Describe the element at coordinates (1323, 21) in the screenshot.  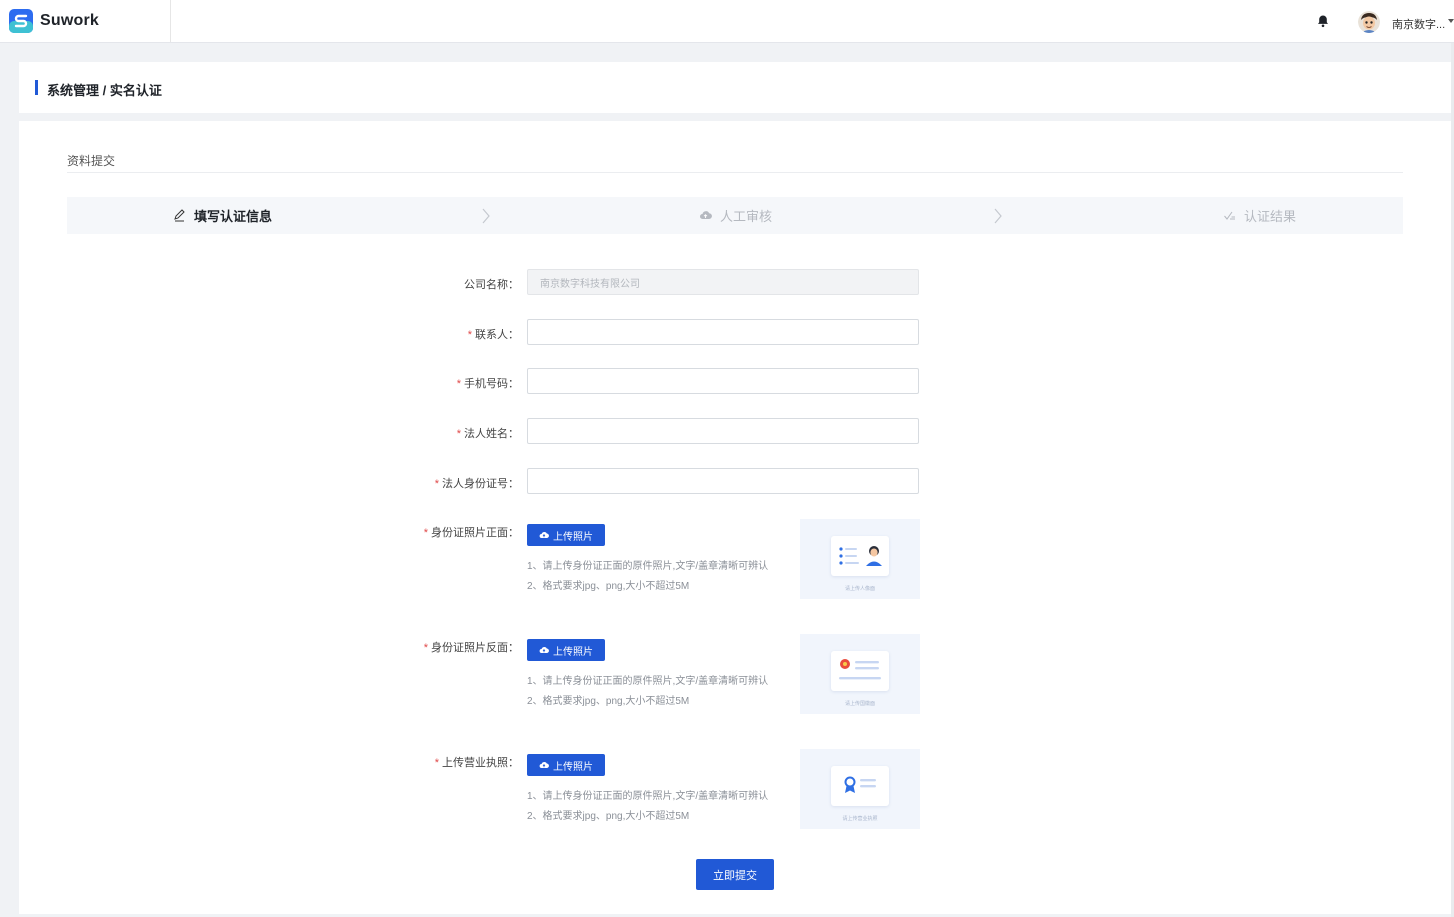
I see `notification-bell-icon` at that location.